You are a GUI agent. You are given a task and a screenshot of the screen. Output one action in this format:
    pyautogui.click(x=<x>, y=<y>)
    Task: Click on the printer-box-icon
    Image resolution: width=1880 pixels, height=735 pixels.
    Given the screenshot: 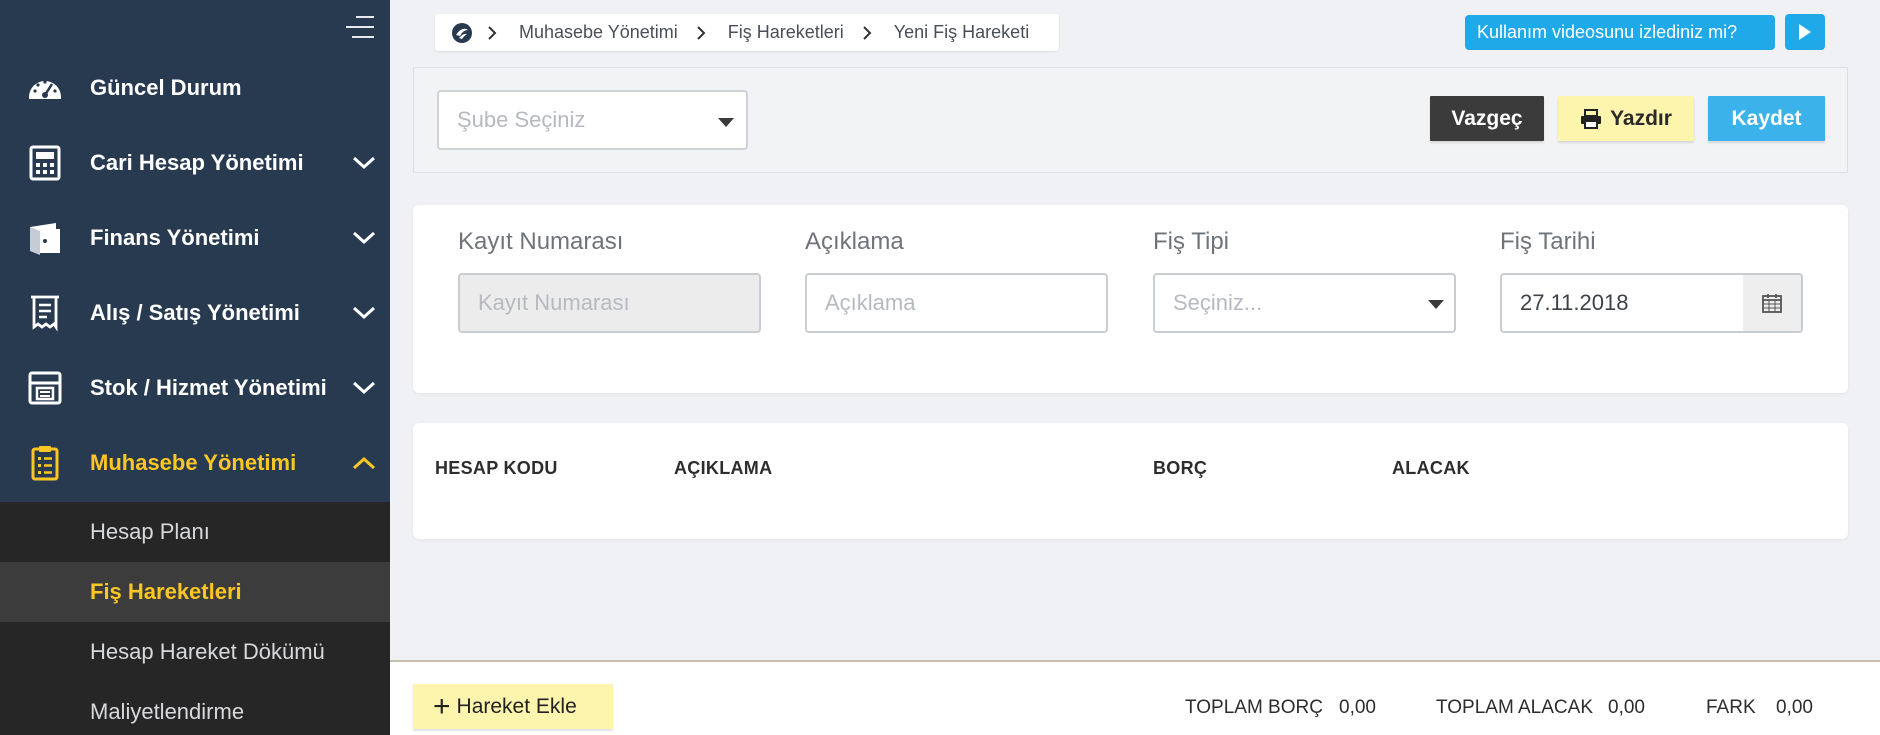 What is the action you would take?
    pyautogui.click(x=45, y=387)
    